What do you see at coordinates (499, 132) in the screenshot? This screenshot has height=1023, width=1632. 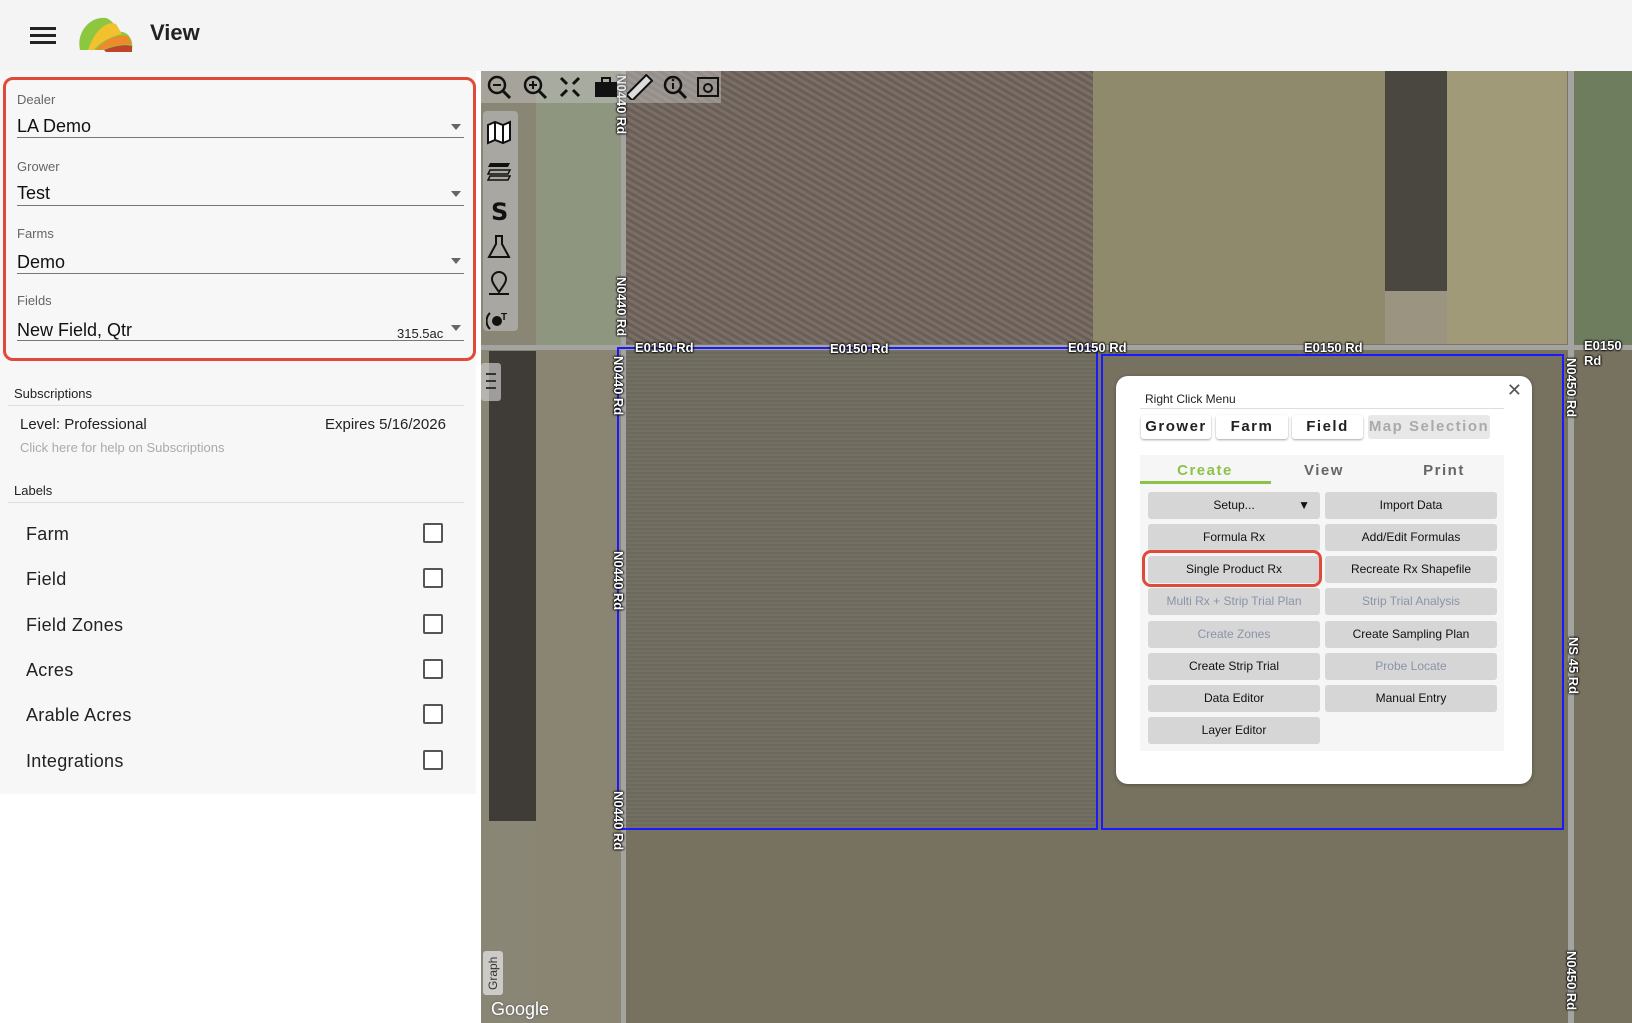 I see `map-icon` at bounding box center [499, 132].